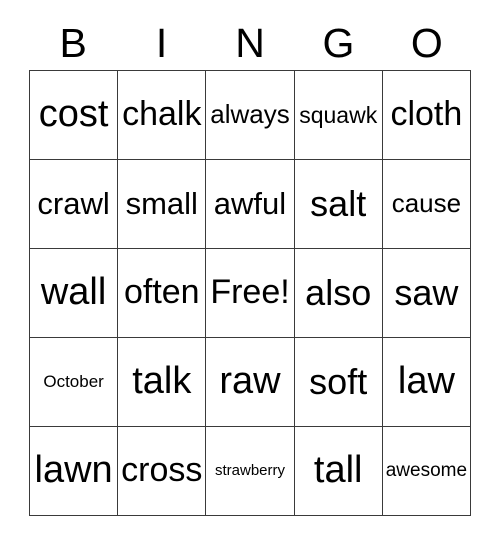 This screenshot has height=544, width=500. I want to click on bingo-cell-label: awful, so click(250, 203).